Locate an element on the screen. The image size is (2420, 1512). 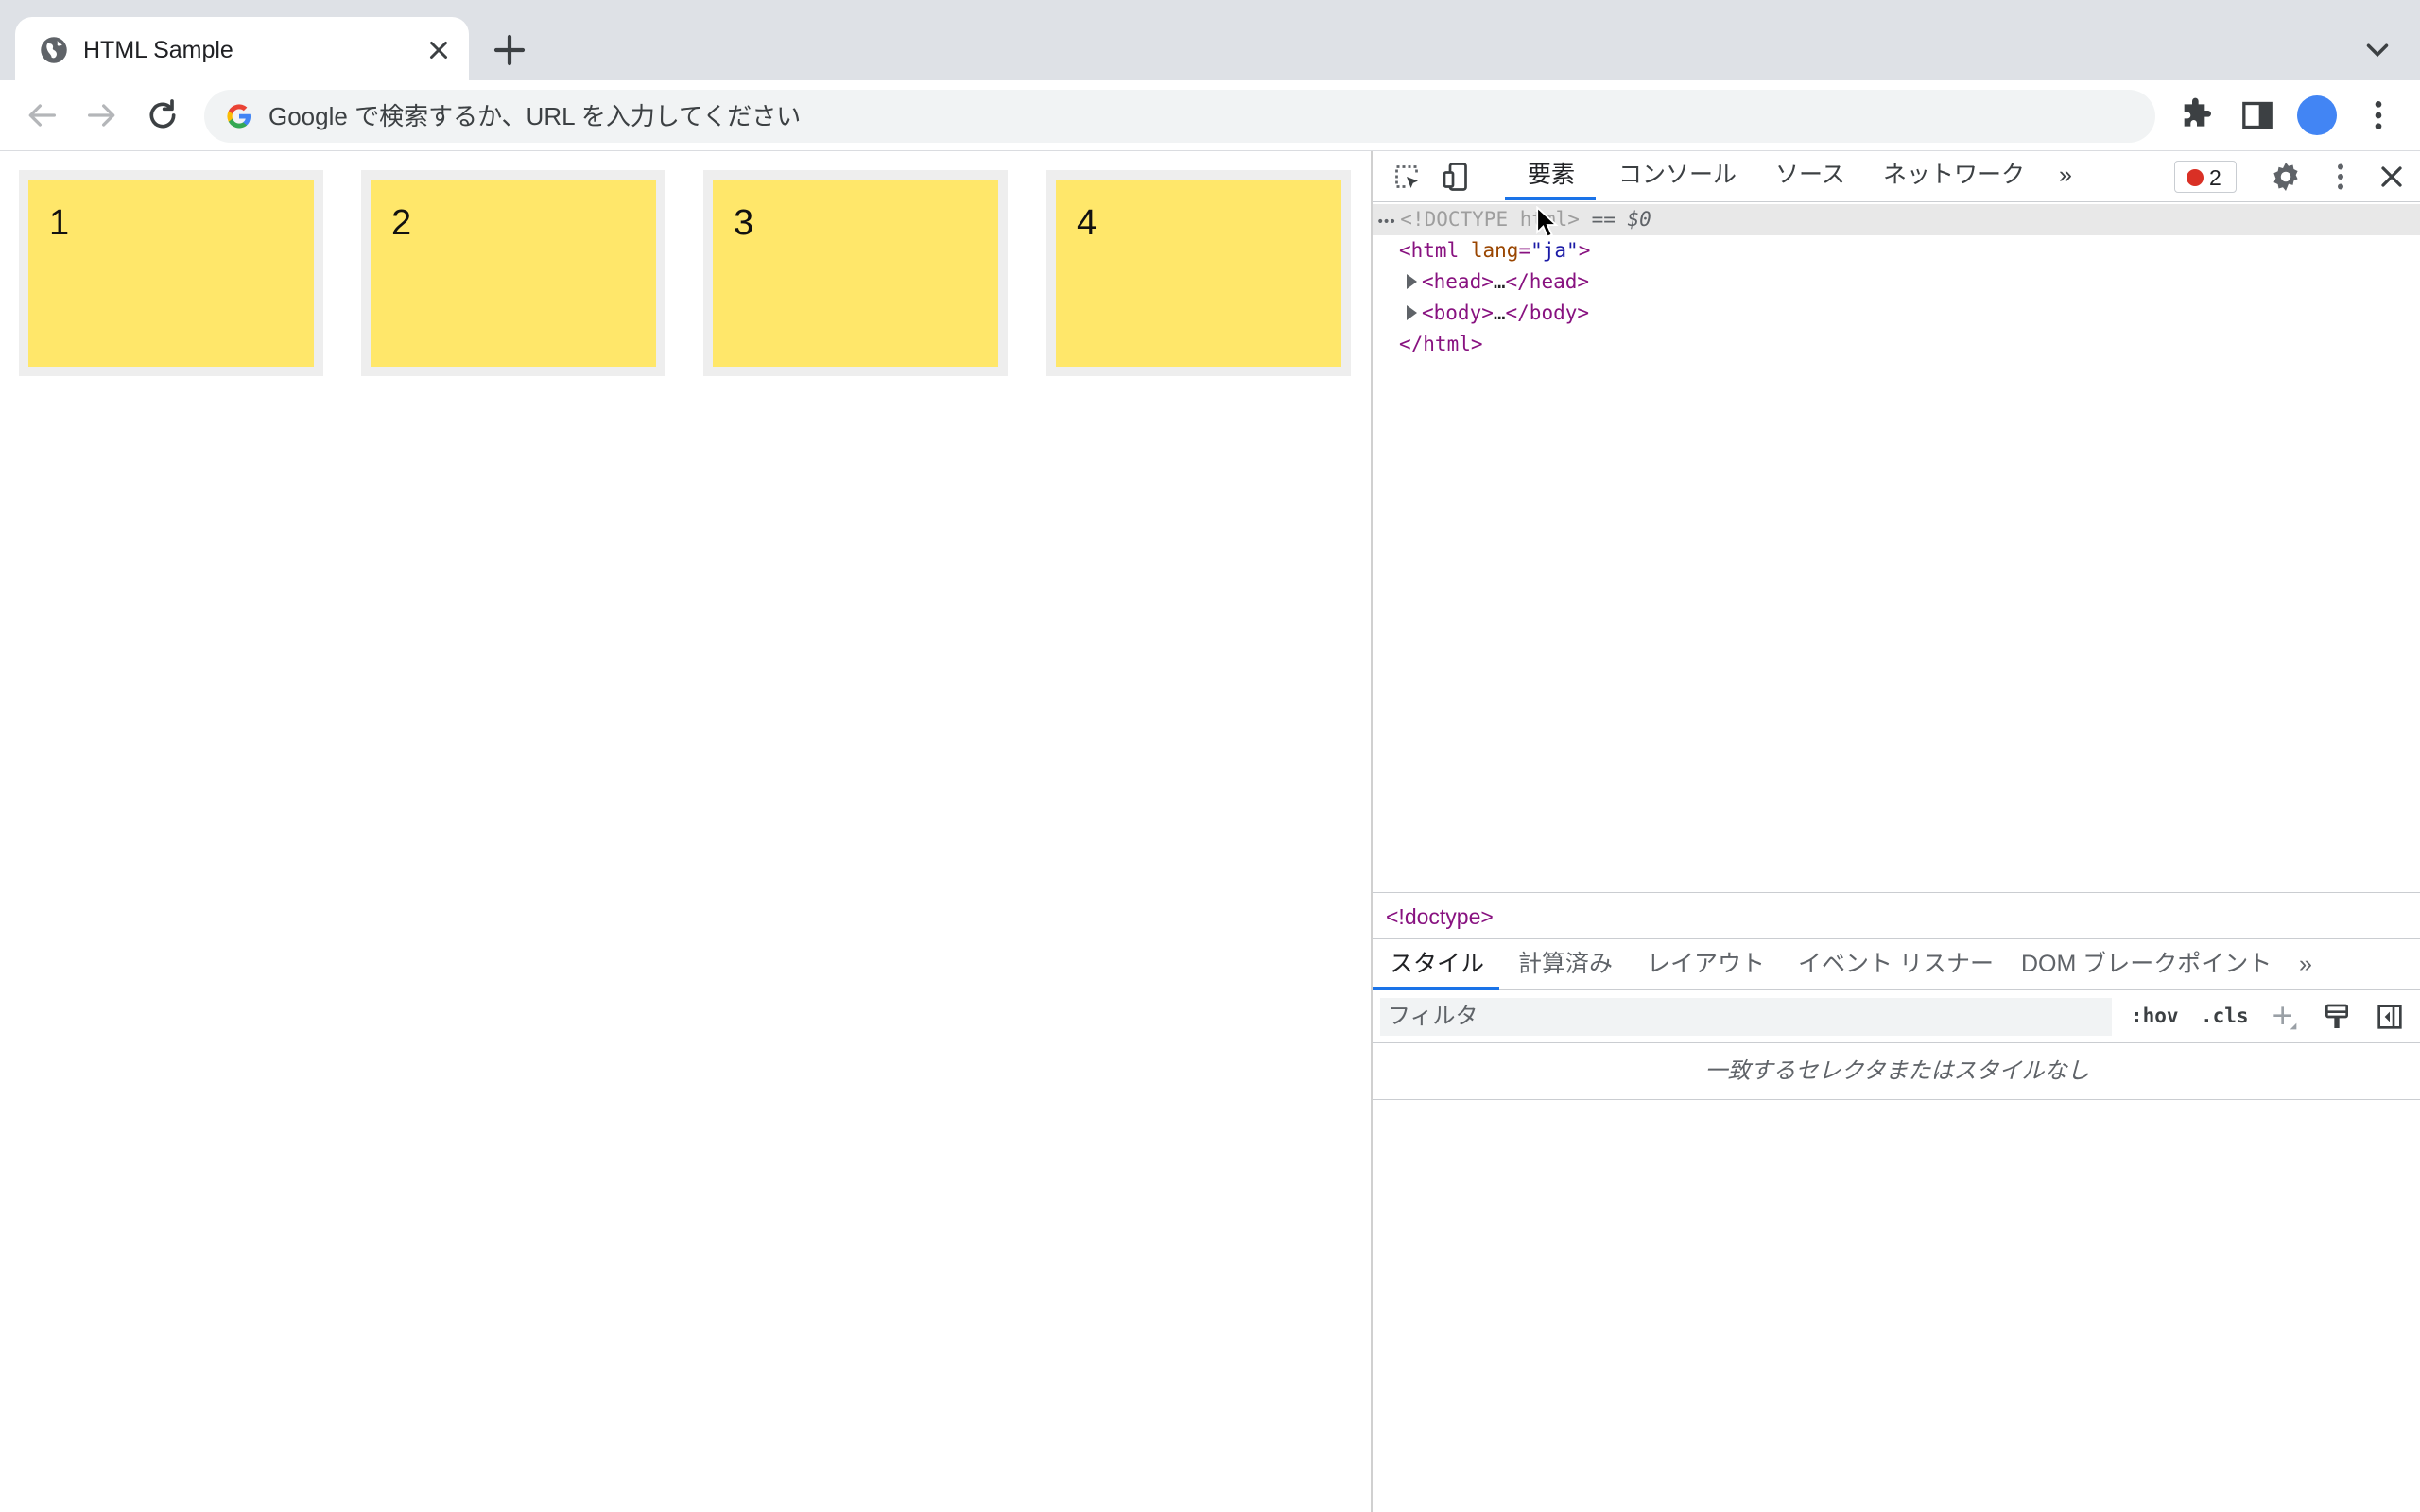
card-body: 2 is located at coordinates (513, 273).